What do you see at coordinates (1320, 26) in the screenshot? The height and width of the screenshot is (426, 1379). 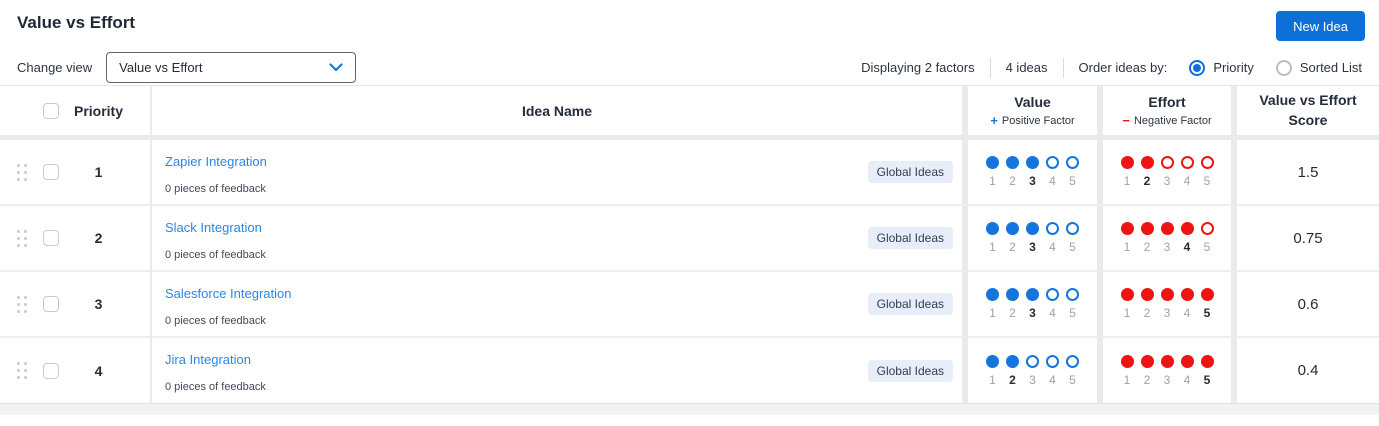 I see `new-idea-button: New Idea` at bounding box center [1320, 26].